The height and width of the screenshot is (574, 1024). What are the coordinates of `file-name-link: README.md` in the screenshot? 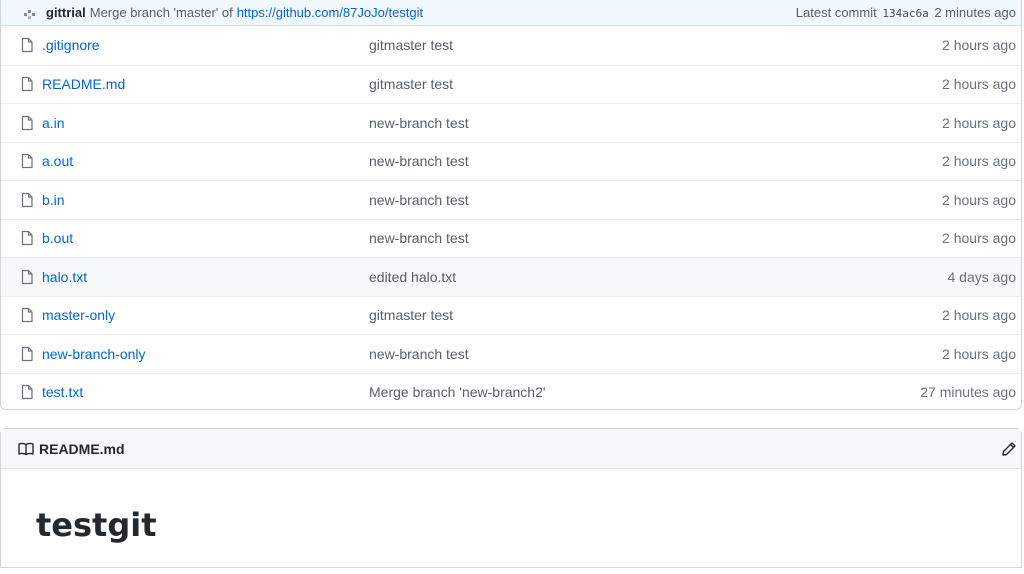 It's located at (205, 84).